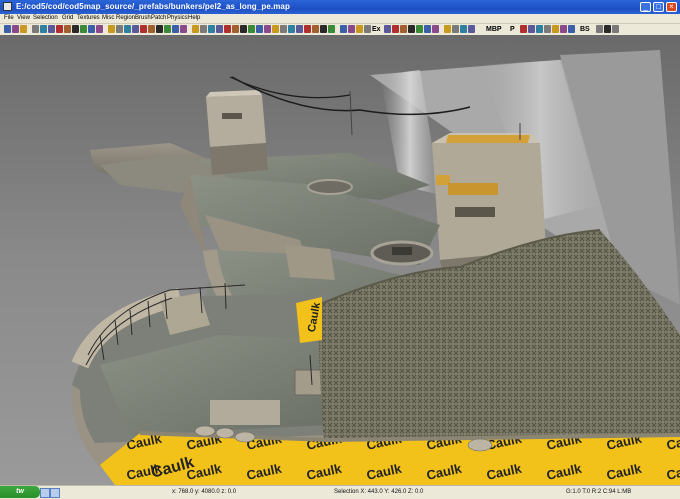 The height and width of the screenshot is (499, 680). Describe the element at coordinates (9, 18) in the screenshot. I see `menu-file: File` at that location.